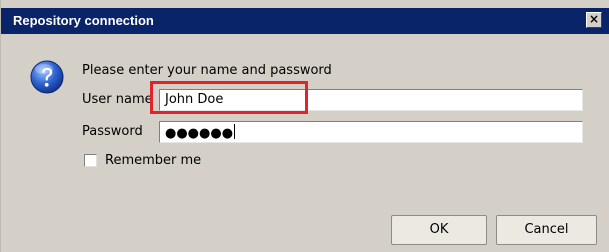 The image size is (609, 252). I want to click on close-button: ×, so click(594, 20).